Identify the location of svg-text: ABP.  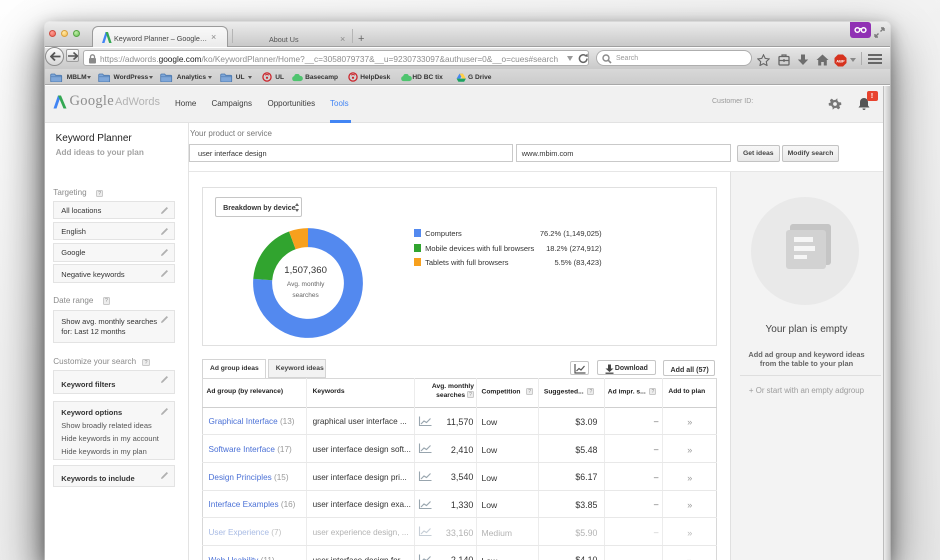
(840, 60).